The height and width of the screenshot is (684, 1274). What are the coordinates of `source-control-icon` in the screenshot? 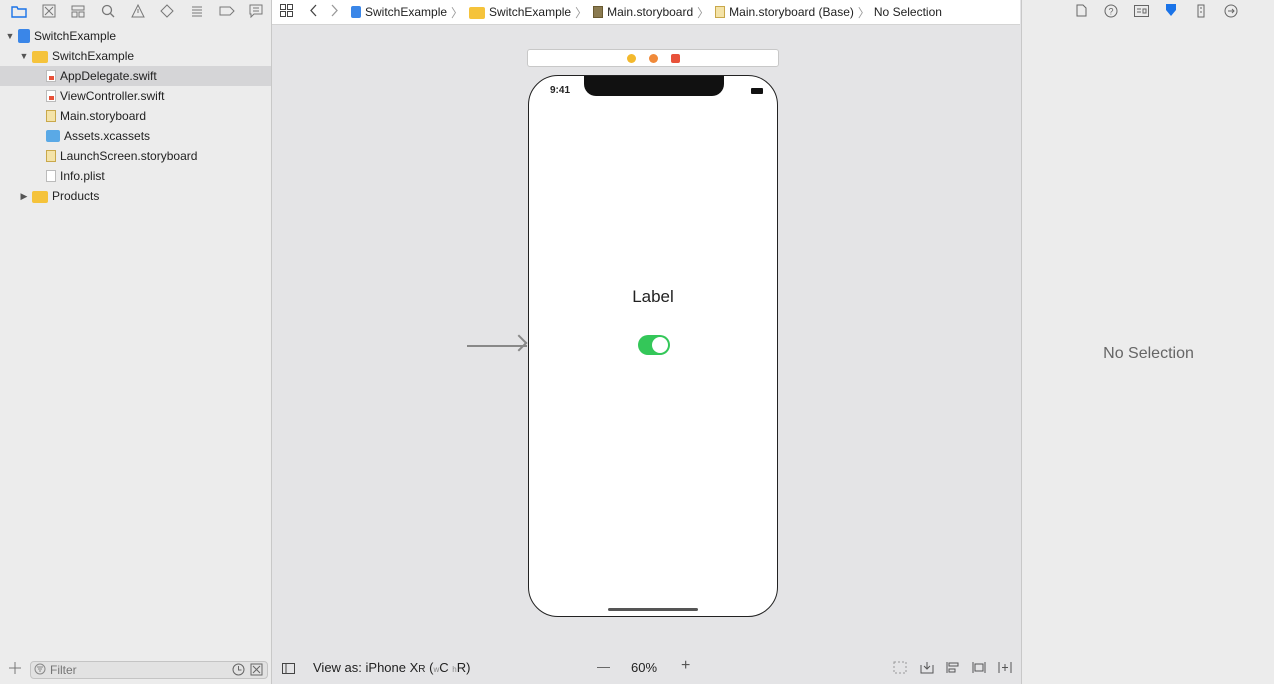 It's located at (49, 12).